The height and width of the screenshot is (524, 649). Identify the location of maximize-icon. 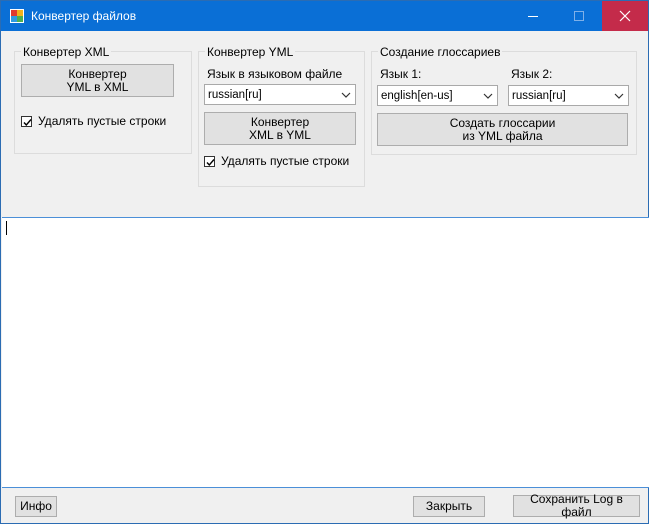
(579, 16).